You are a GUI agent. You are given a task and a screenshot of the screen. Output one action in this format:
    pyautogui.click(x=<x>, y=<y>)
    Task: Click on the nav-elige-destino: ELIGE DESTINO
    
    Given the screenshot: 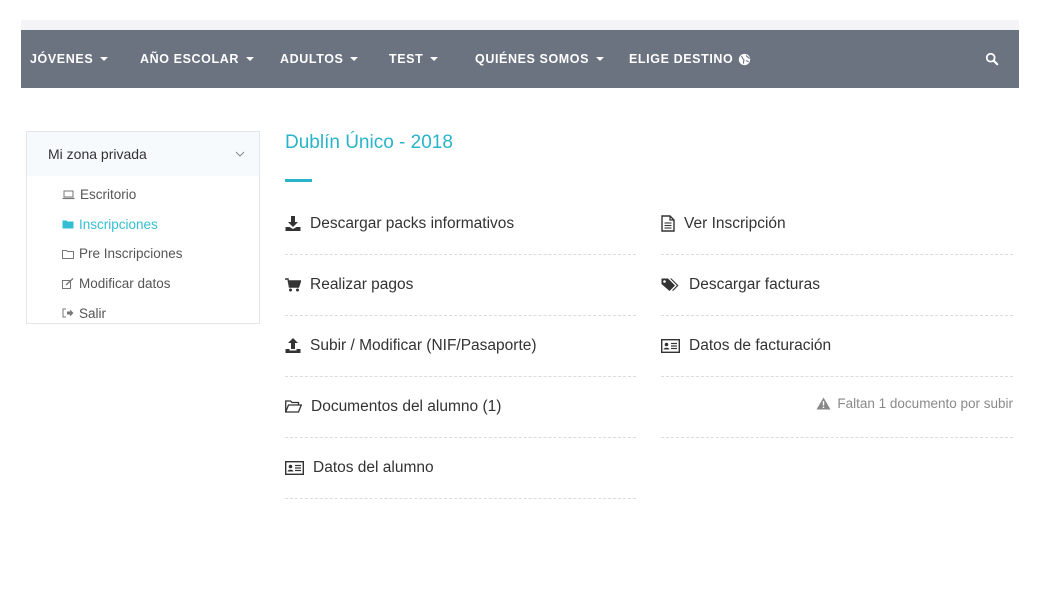 What is the action you would take?
    pyautogui.click(x=690, y=59)
    